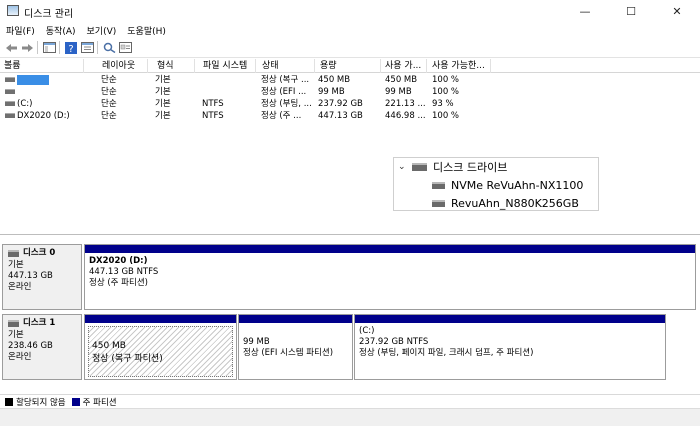 The width and height of the screenshot is (700, 426). I want to click on disk-drive-item: RevuAhn_N880K256GB, so click(505, 203).